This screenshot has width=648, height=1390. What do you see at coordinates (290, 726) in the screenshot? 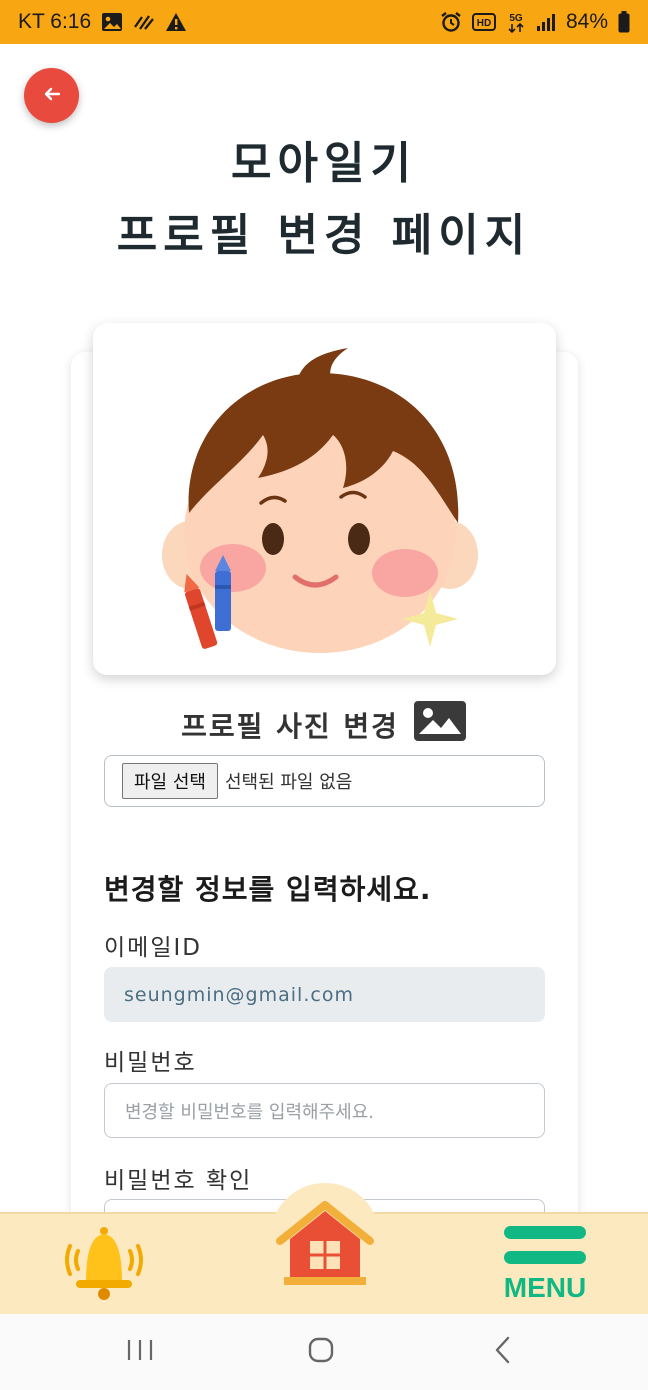
I see `photo-change-text: 프로필 사진 변경` at bounding box center [290, 726].